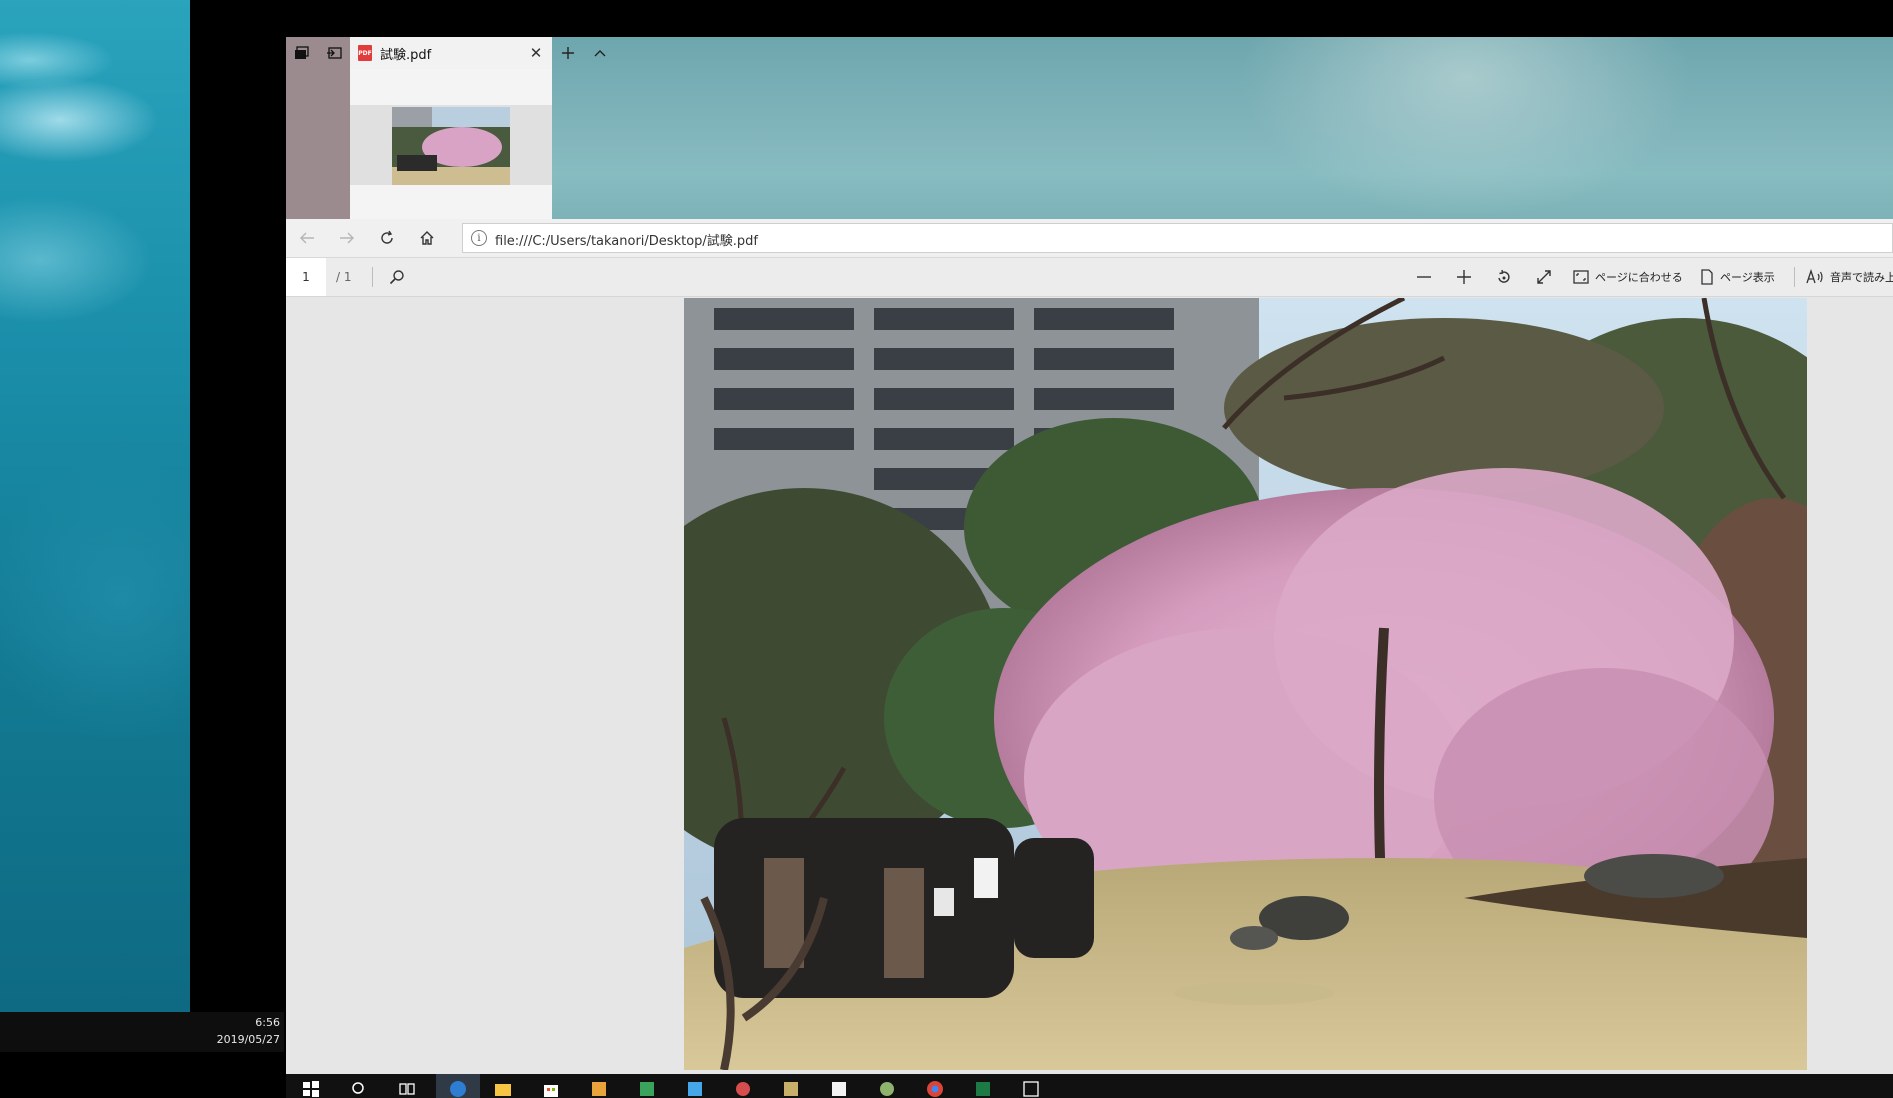  What do you see at coordinates (503, 1090) in the screenshot?
I see `file-explorer-icon` at bounding box center [503, 1090].